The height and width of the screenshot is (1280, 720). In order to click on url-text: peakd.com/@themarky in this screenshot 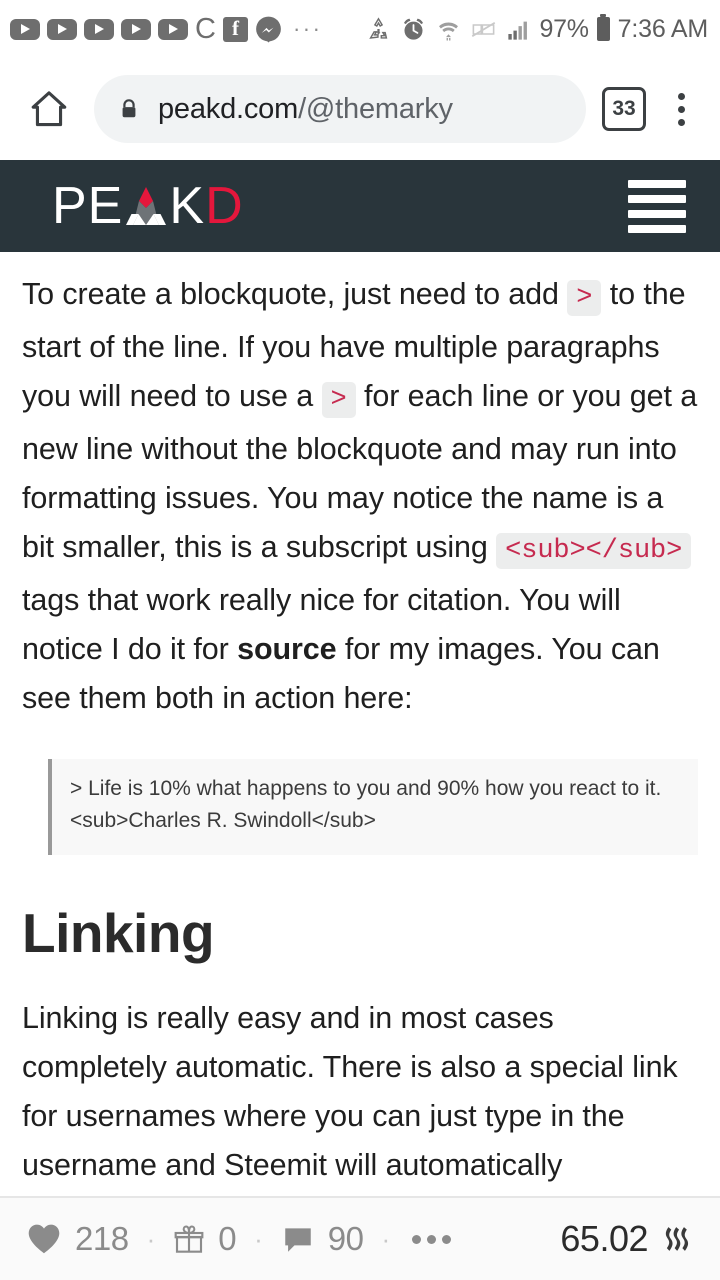, I will do `click(305, 109)`.